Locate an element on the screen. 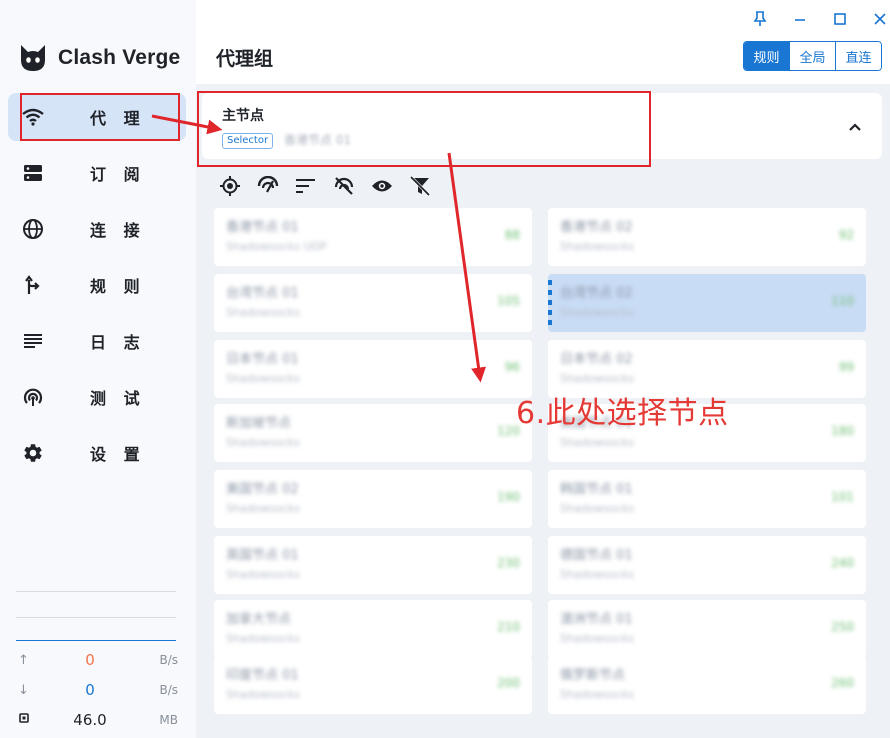 This screenshot has width=890, height=738. pin-icon is located at coordinates (760, 19).